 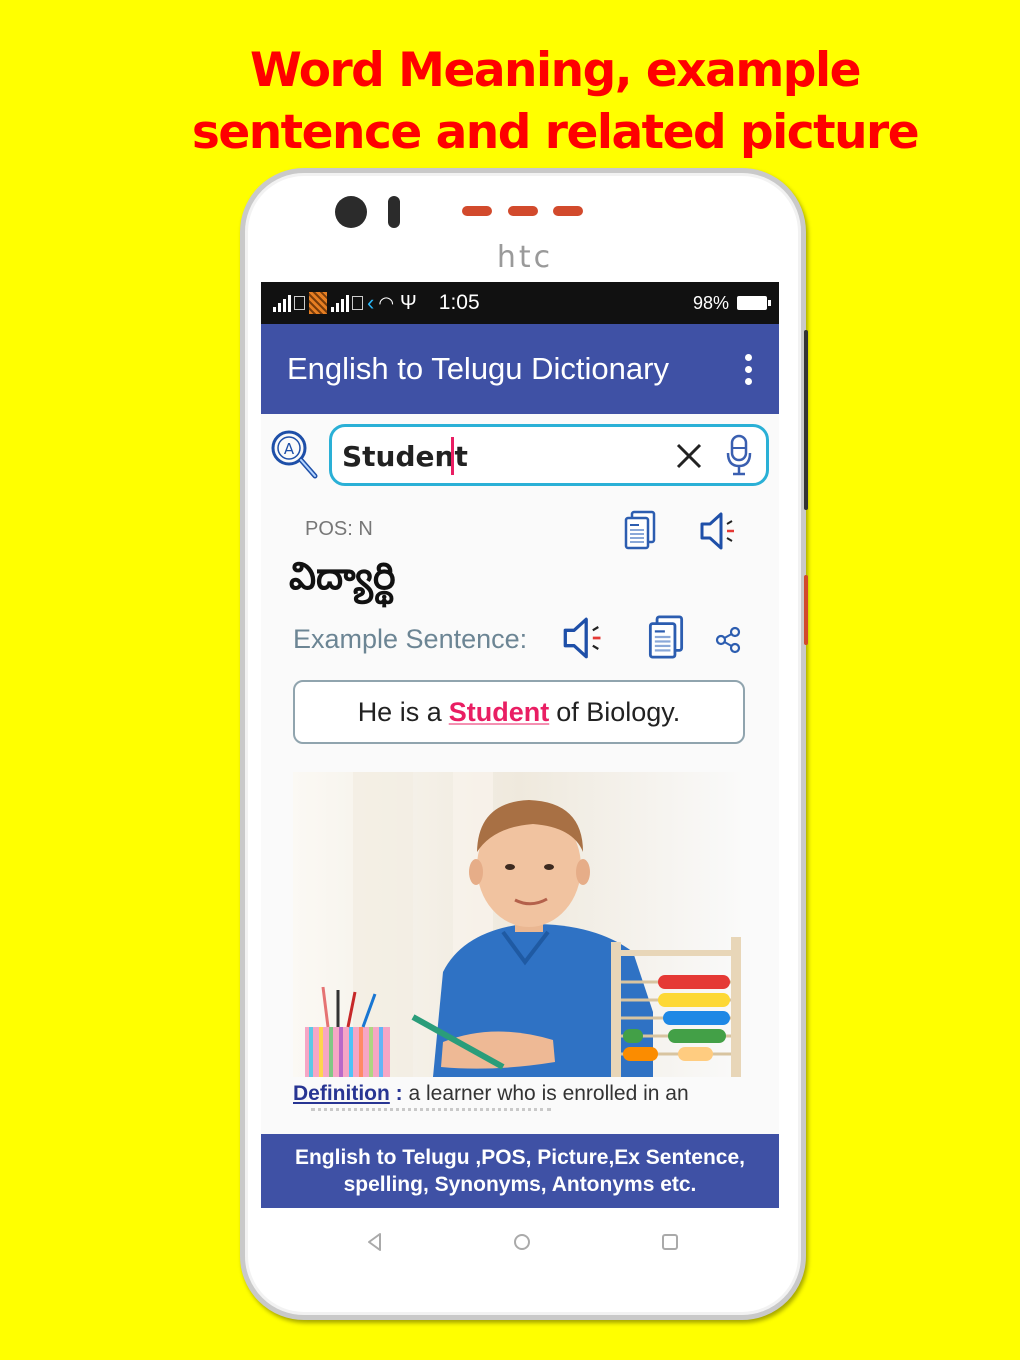 I want to click on search-field, so click(x=549, y=455).